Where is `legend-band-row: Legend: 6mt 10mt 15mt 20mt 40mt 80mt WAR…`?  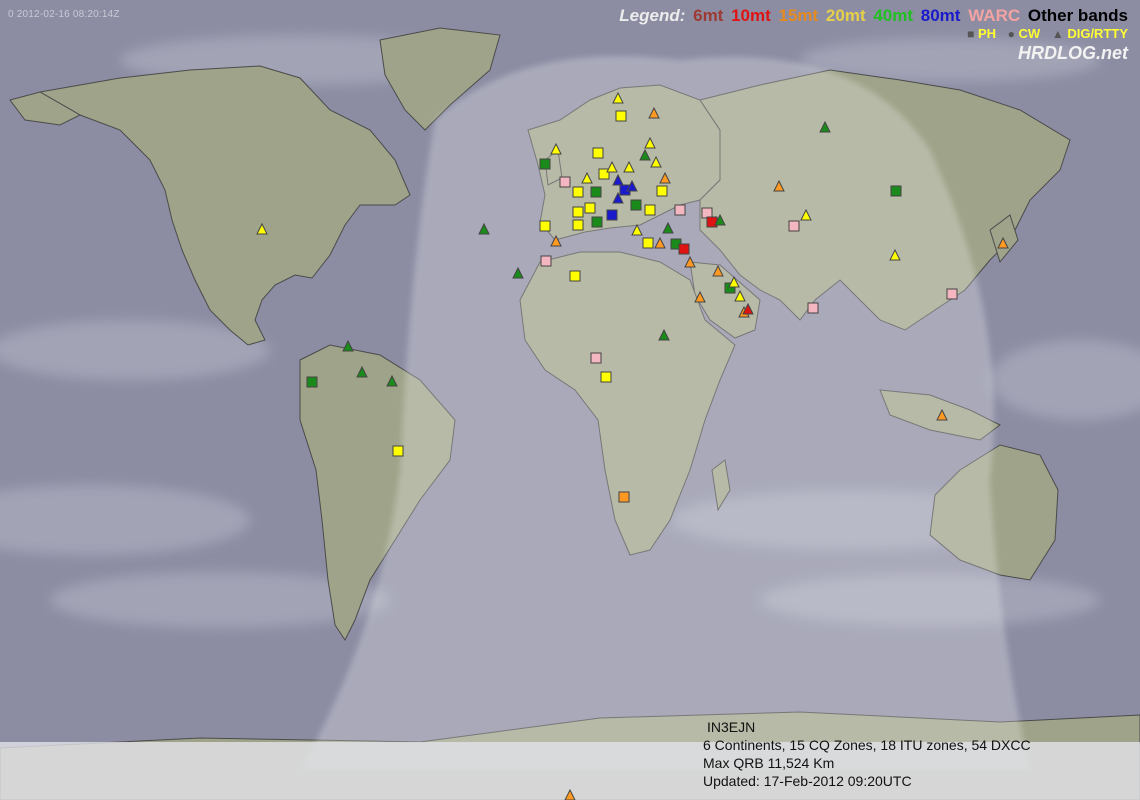
legend-band-row: Legend: 6mt 10mt 15mt 20mt 40mt 80mt WAR… is located at coordinates (872, 16).